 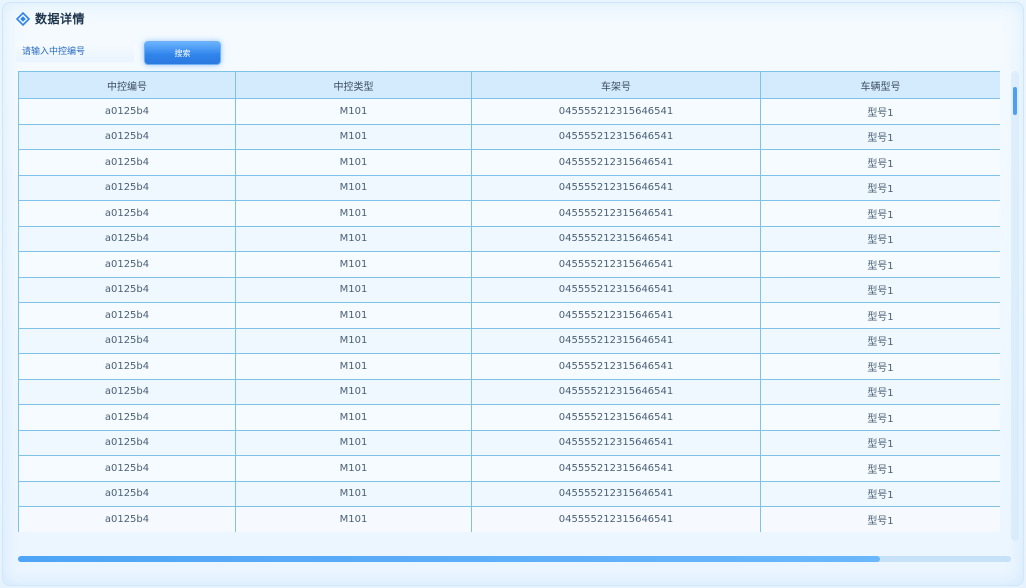 What do you see at coordinates (75, 52) in the screenshot?
I see `search-input` at bounding box center [75, 52].